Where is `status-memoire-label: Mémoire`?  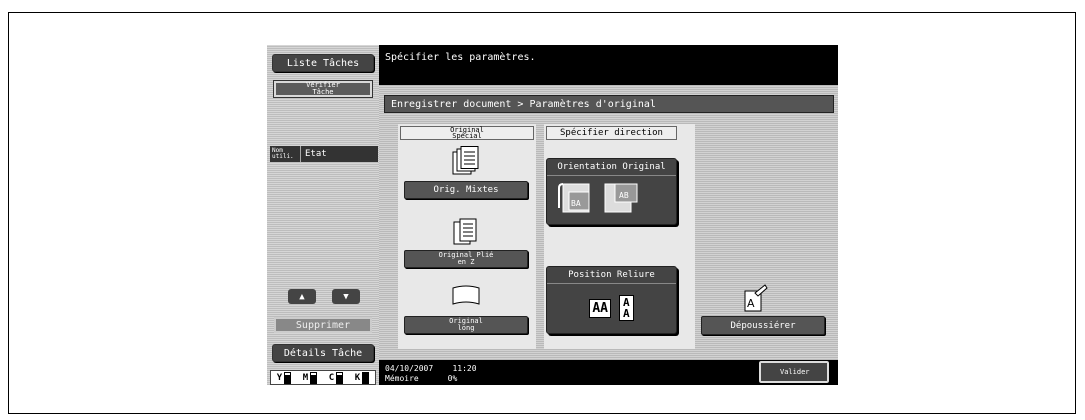 status-memoire-label: Mémoire is located at coordinates (402, 378).